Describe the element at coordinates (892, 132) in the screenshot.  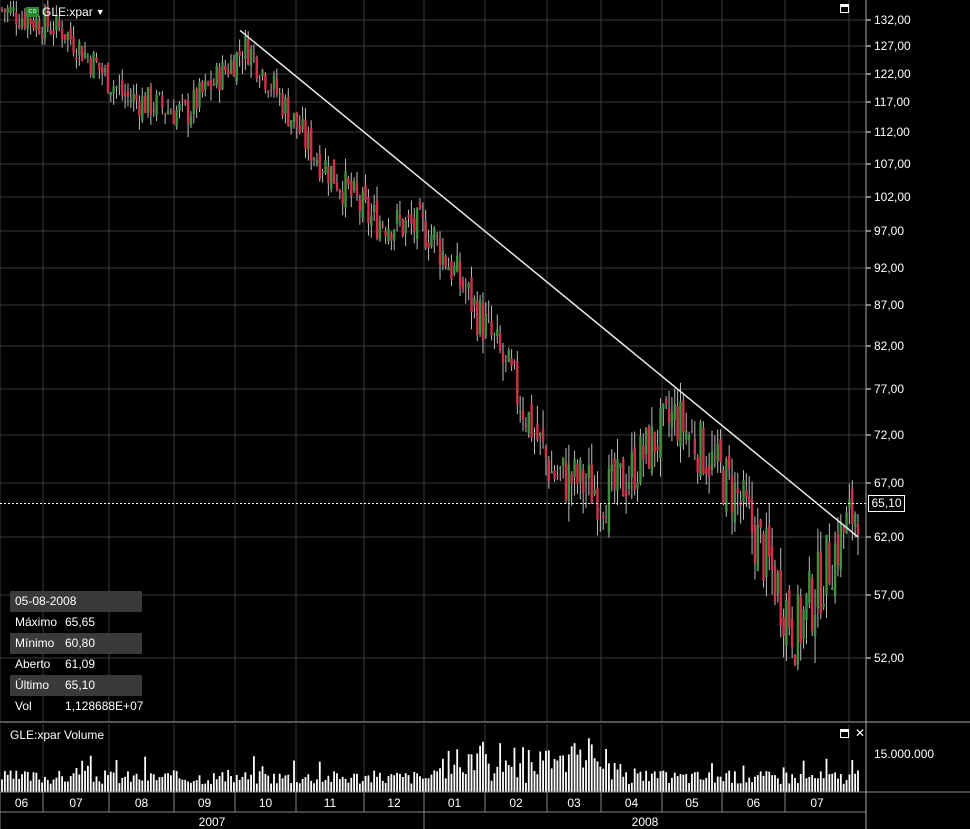
I see `price-tick-label: 112,00` at that location.